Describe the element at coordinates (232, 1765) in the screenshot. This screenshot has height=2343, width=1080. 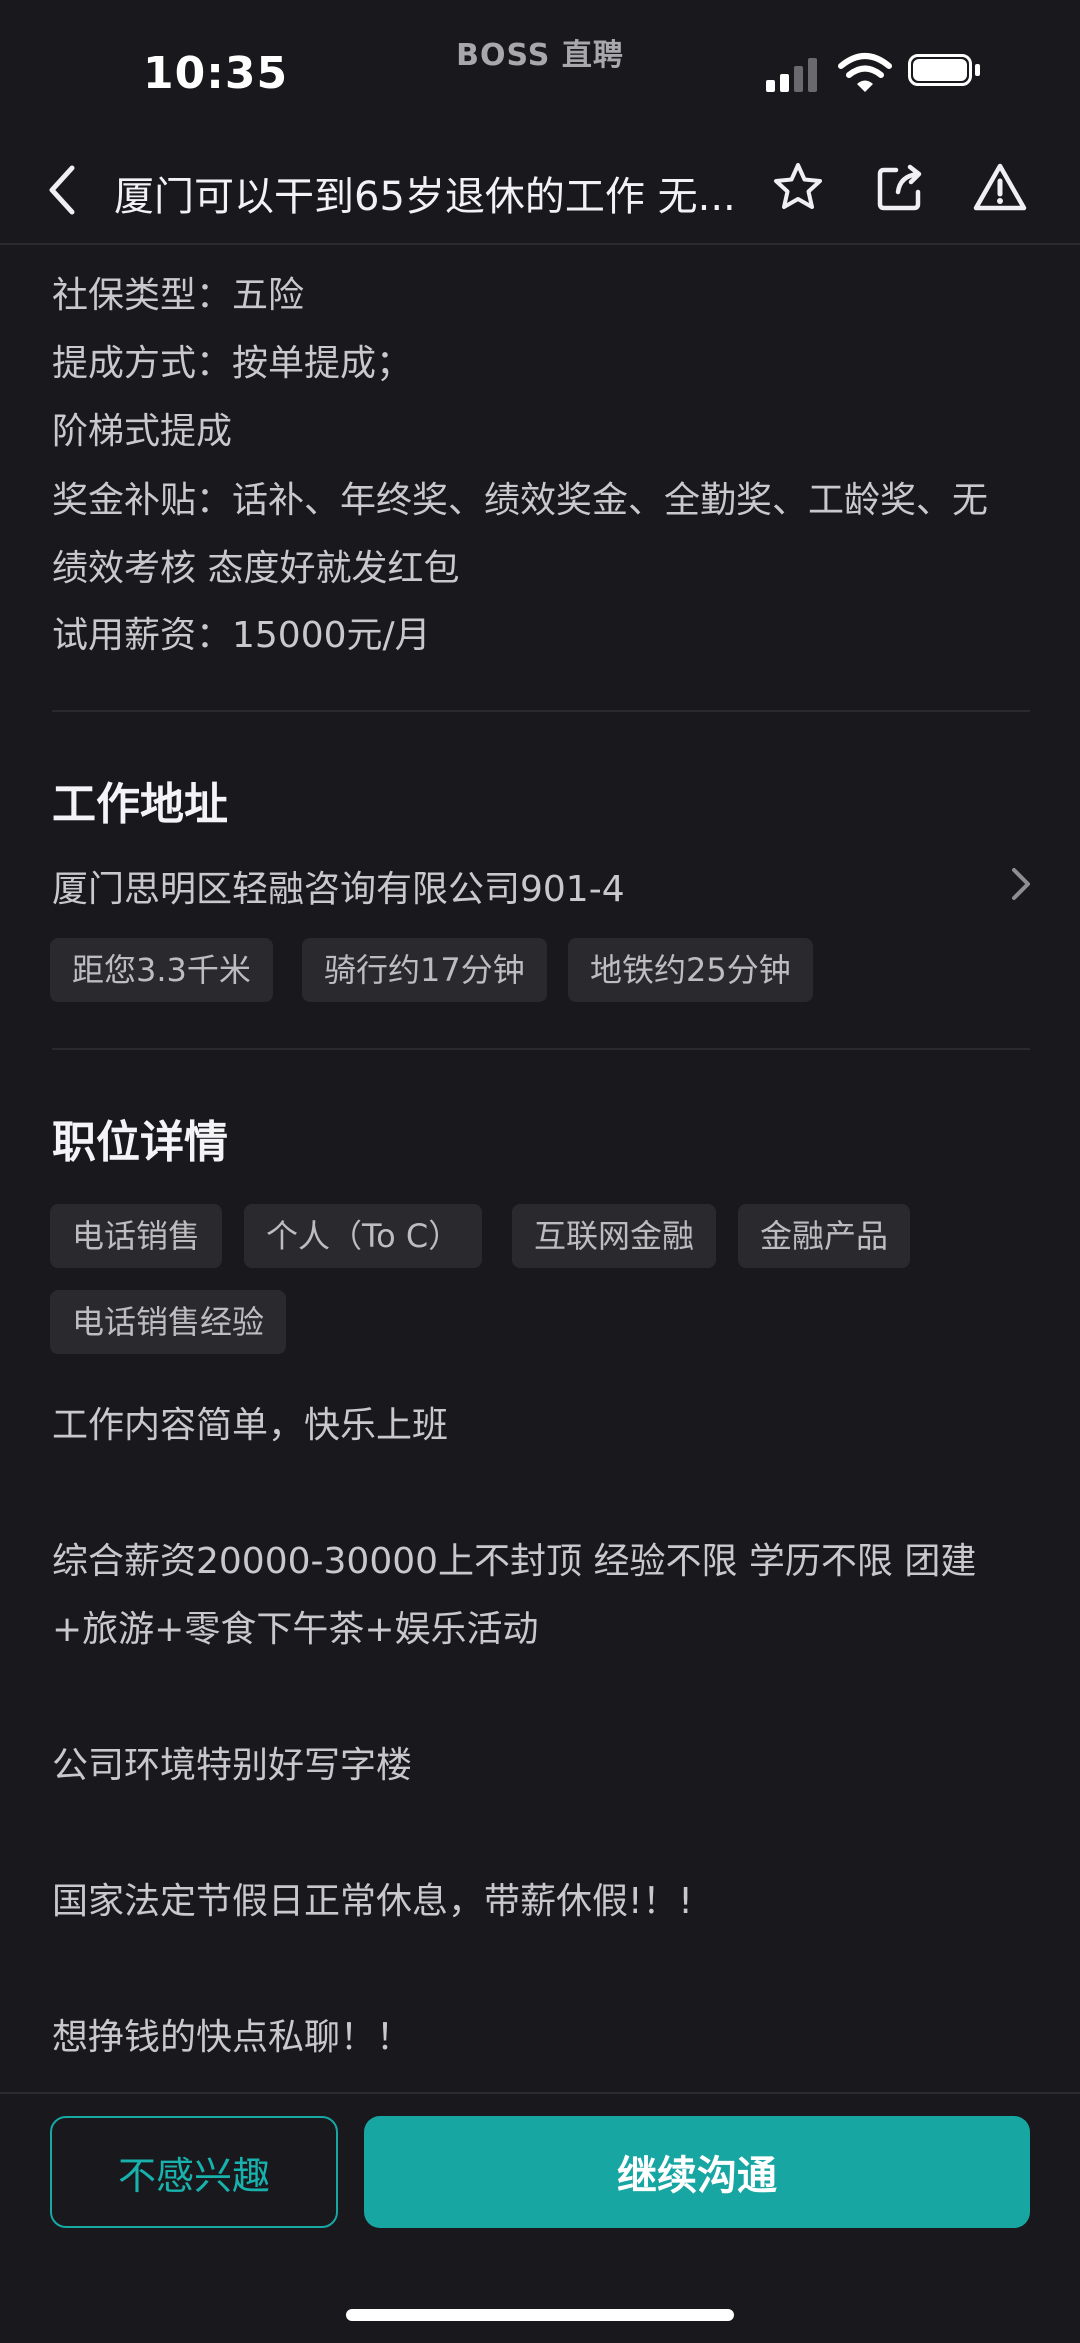
I see `description-paragraph: 公司环境特别好写字楼` at that location.